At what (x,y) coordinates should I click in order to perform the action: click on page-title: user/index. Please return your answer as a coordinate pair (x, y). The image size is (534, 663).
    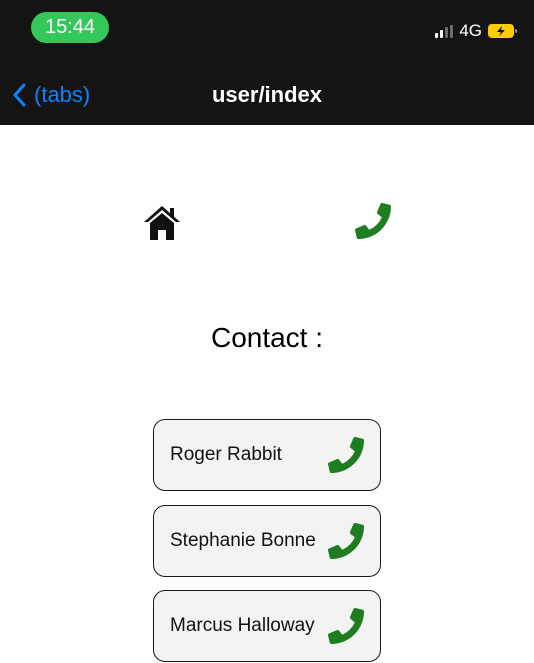
    Looking at the image, I should click on (267, 94).